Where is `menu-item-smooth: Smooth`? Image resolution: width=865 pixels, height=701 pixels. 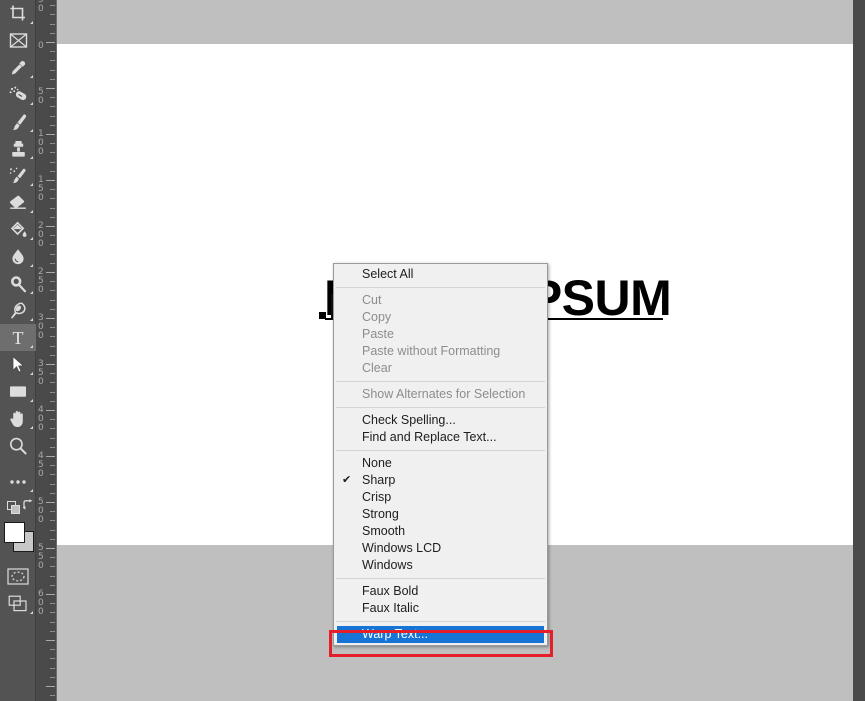
menu-item-smooth: Smooth is located at coordinates (440, 531).